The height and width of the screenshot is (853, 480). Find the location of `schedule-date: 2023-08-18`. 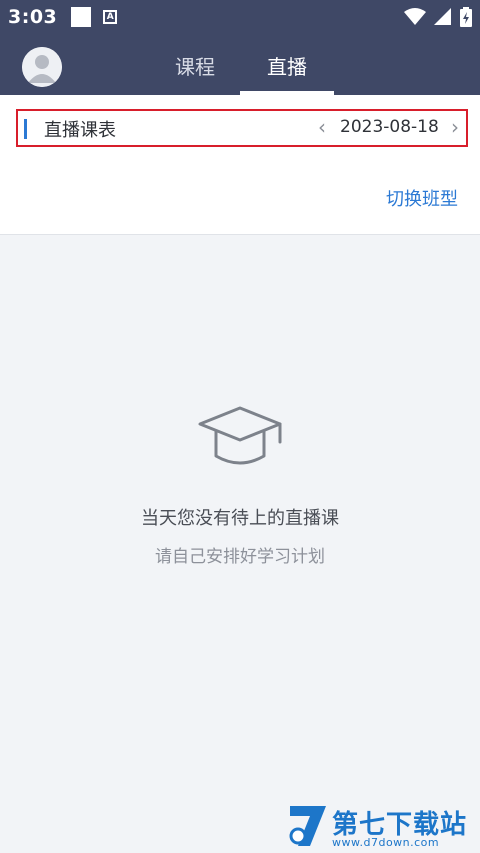

schedule-date: 2023-08-18 is located at coordinates (389, 127).